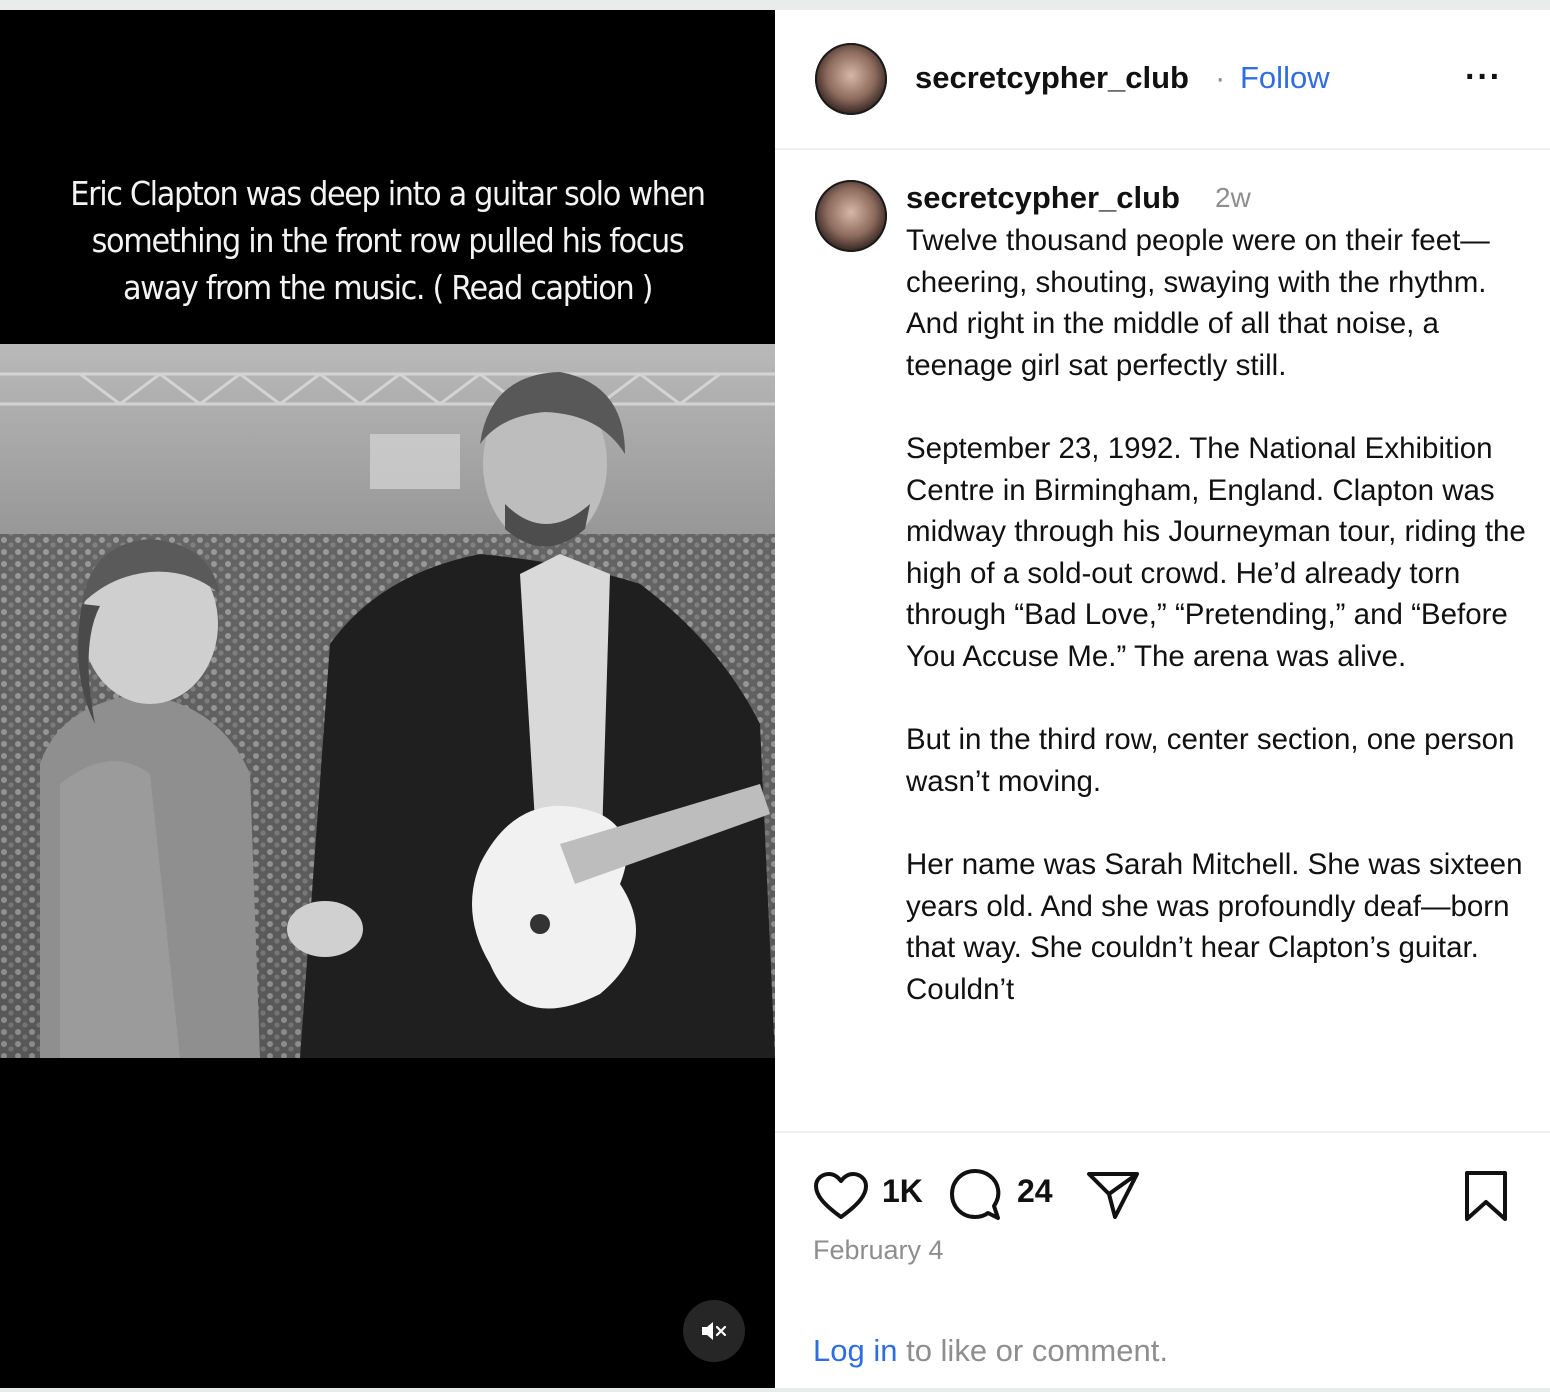  I want to click on post-header: secretcypher_club · Follow ···, so click(1162, 80).